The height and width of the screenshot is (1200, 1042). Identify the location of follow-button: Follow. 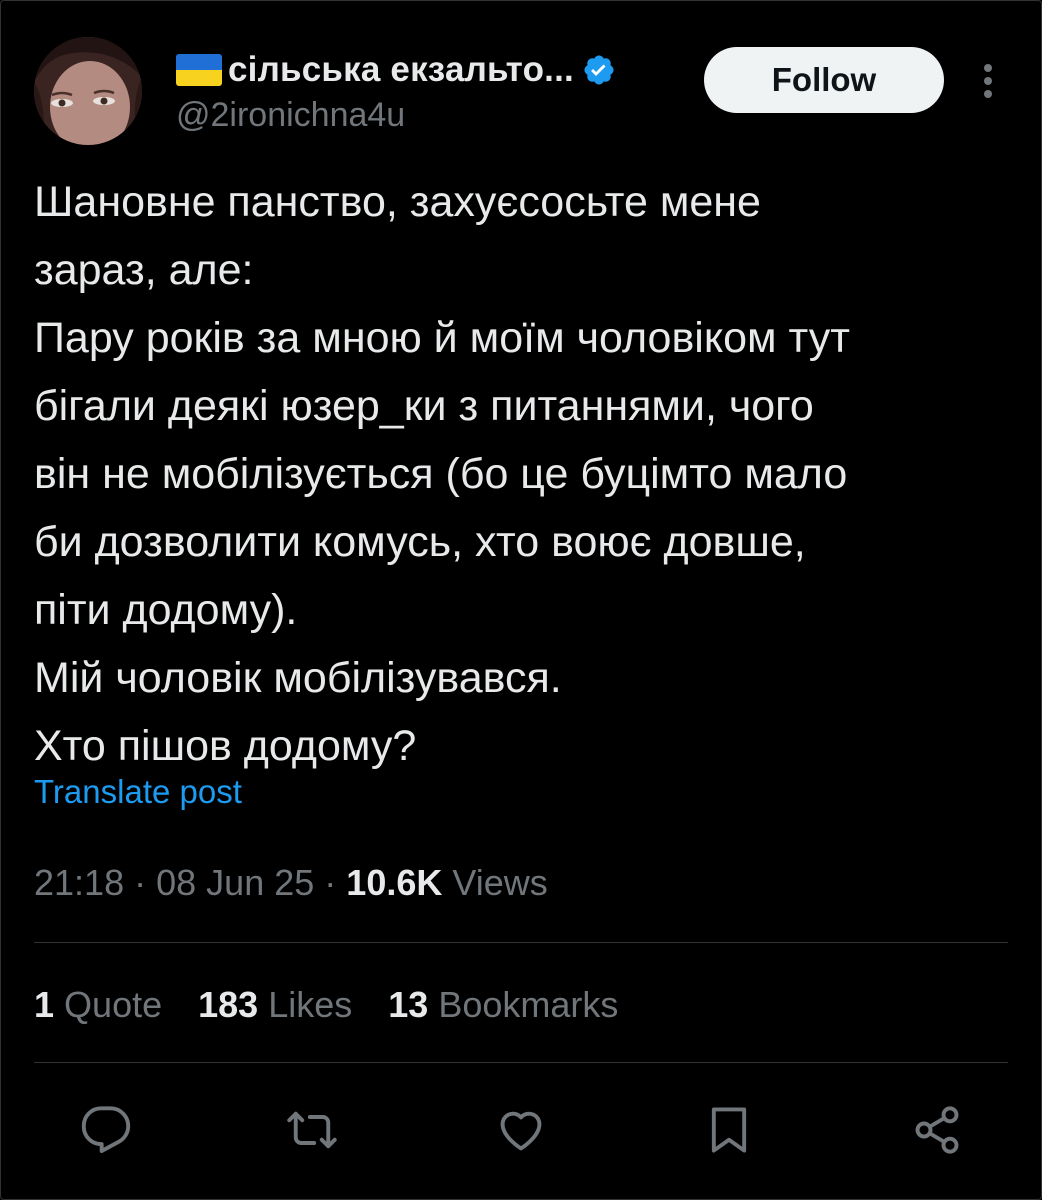
(824, 80).